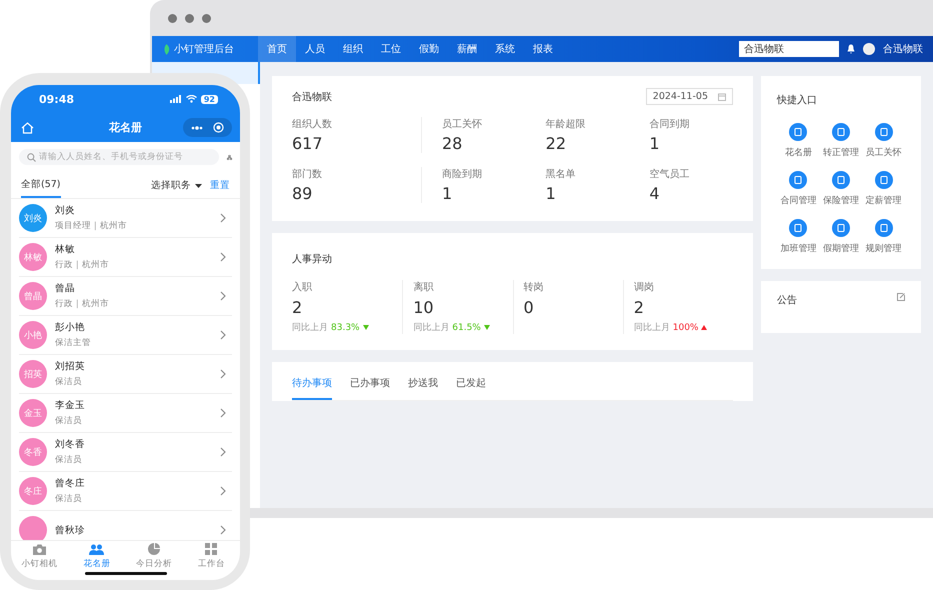 This screenshot has height=590, width=933. I want to click on person-row: 林敏 林敏 行政｜杭州市, so click(125, 257).